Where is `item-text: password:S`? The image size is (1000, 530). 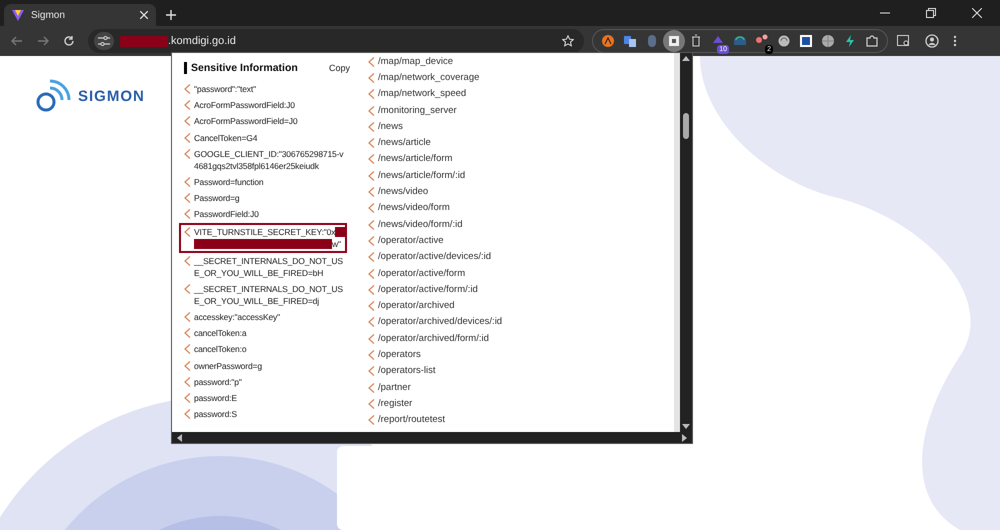
item-text: password:S is located at coordinates (215, 414).